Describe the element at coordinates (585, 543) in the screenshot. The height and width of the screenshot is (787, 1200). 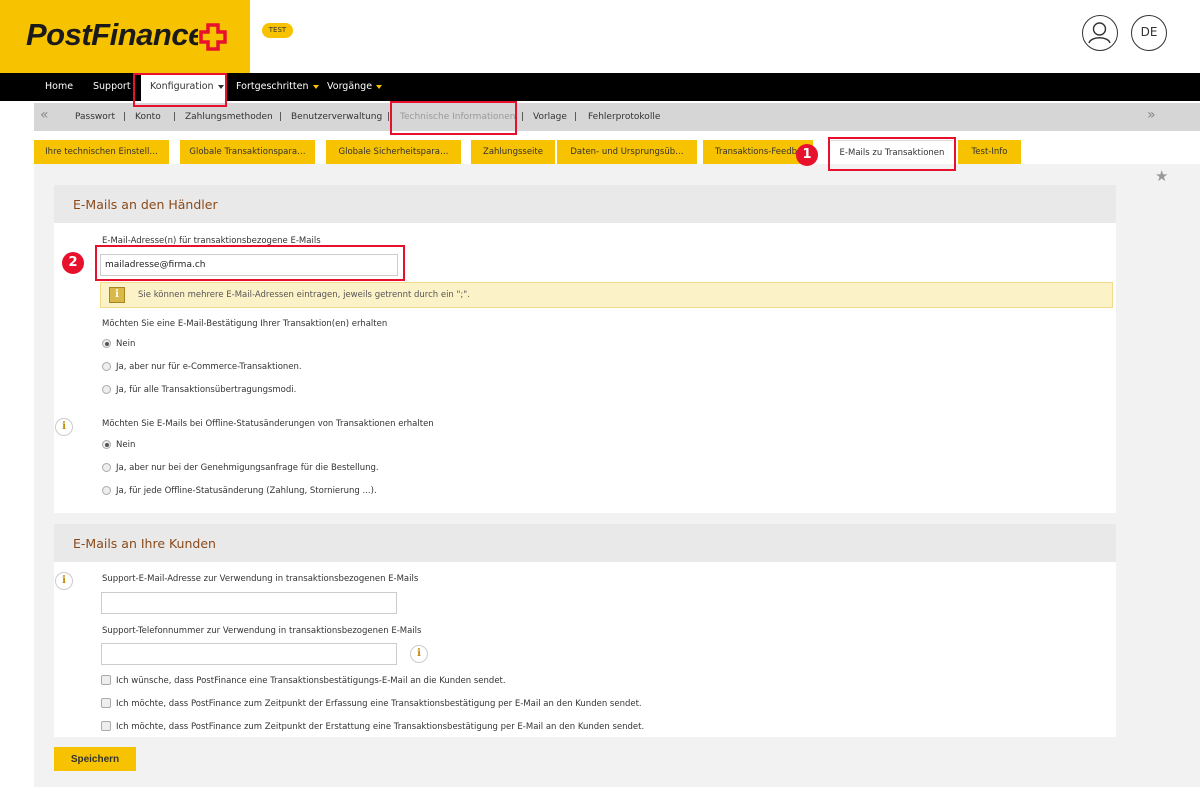
I see `section-header-kunden: E-Mails an Ihre Kunden` at that location.